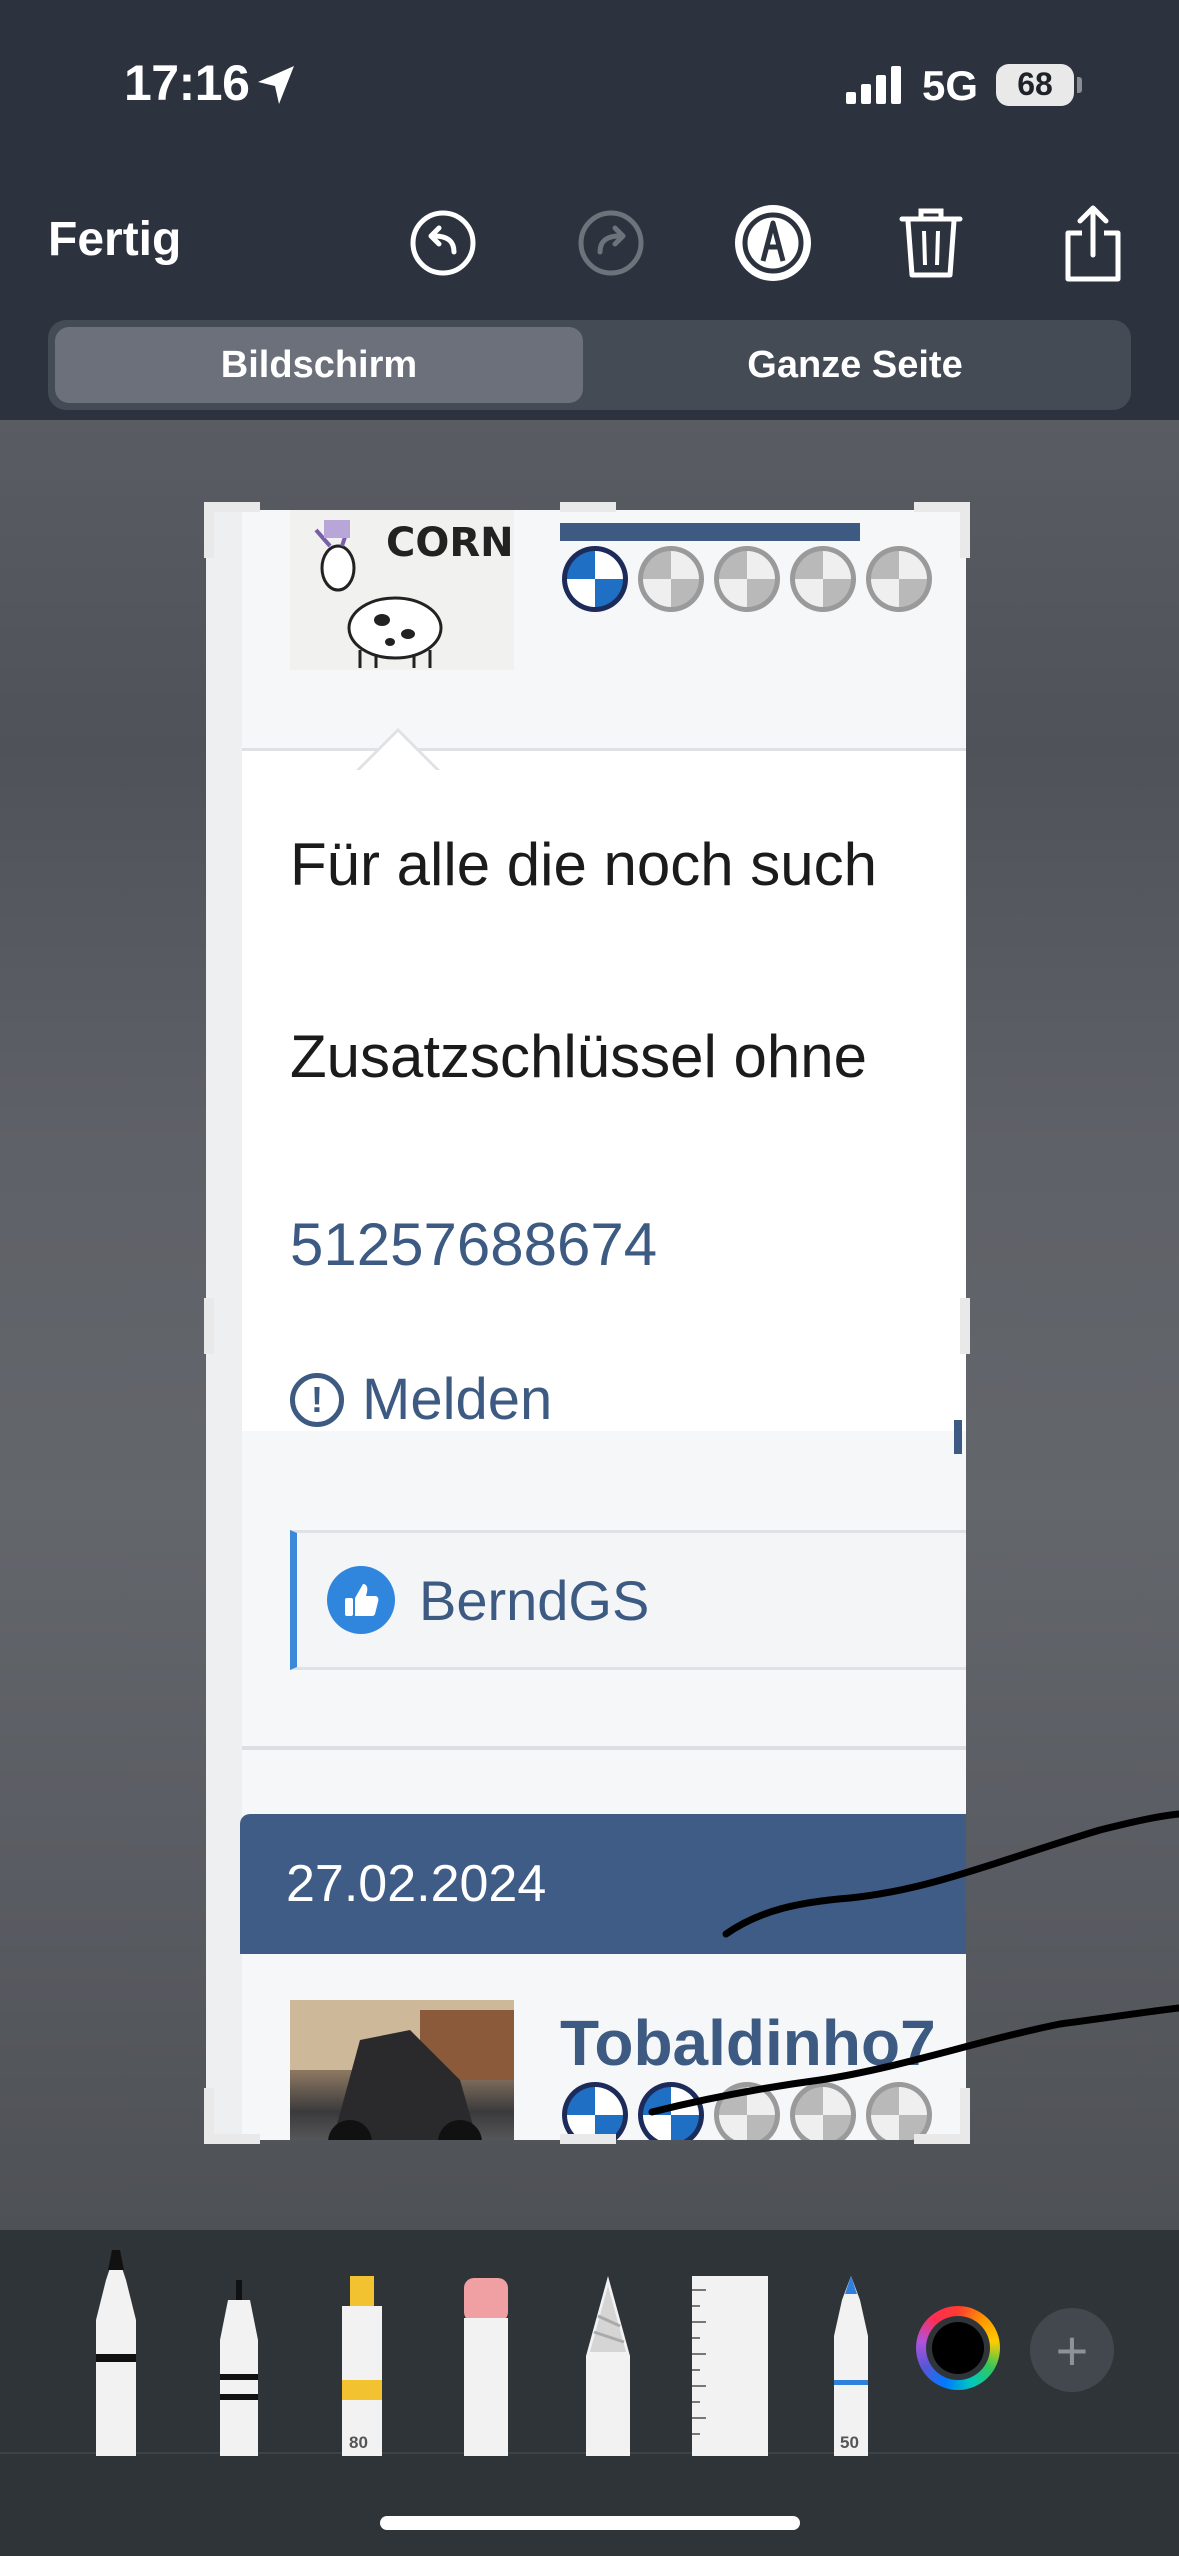 The image size is (1179, 2556). What do you see at coordinates (362, 2366) in the screenshot?
I see `highlighter-tool-icon` at bounding box center [362, 2366].